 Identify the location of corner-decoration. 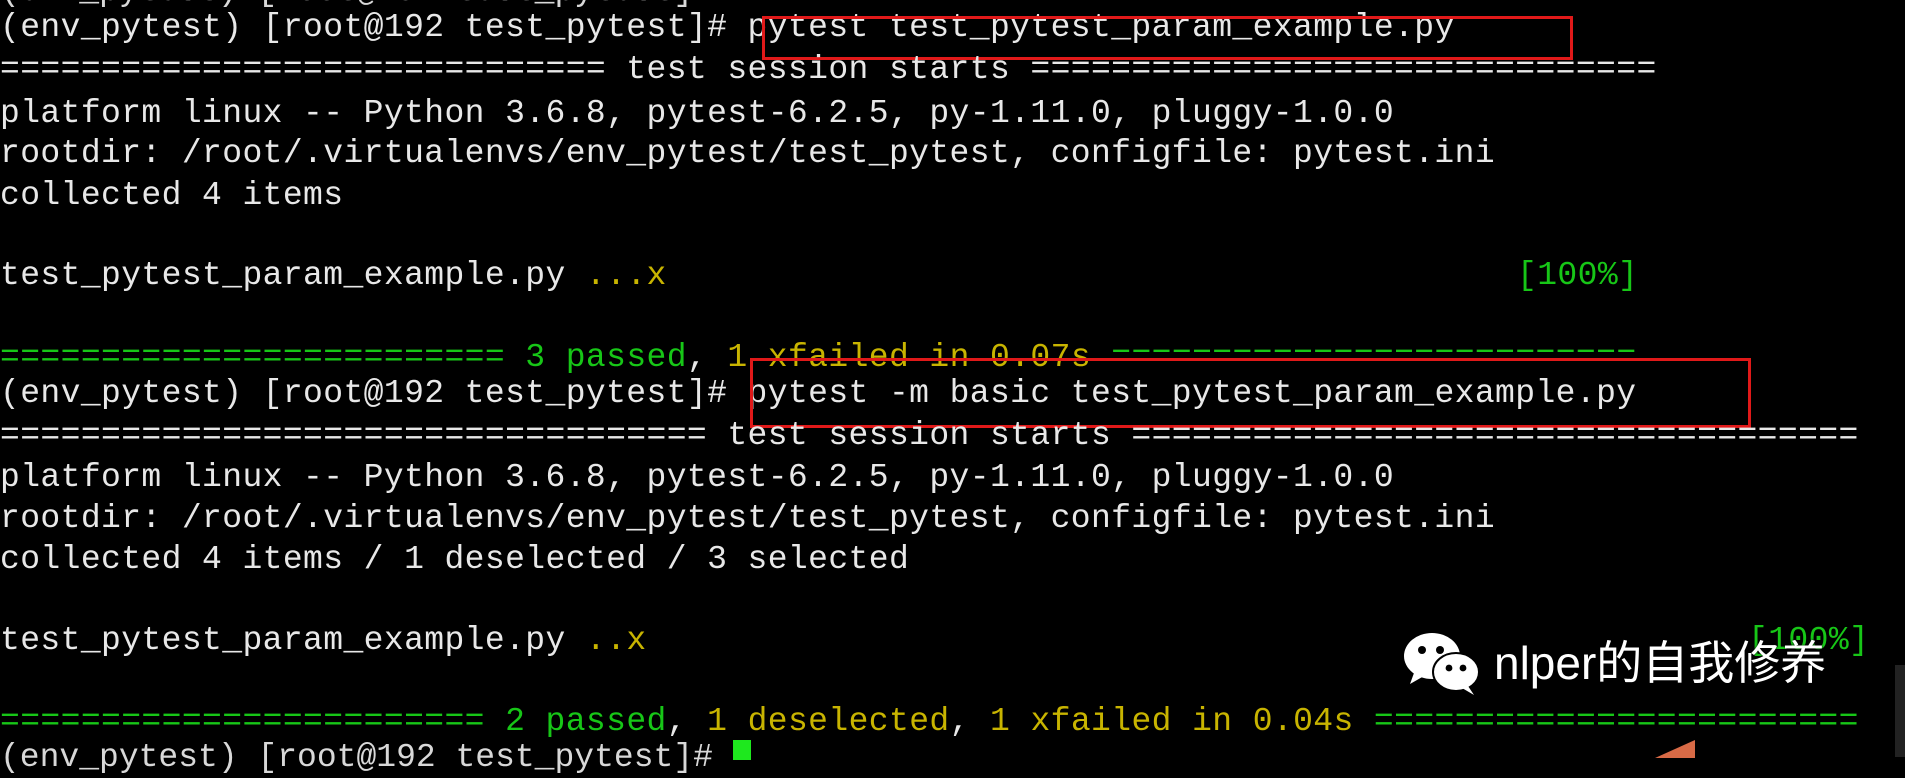
(1675, 749).